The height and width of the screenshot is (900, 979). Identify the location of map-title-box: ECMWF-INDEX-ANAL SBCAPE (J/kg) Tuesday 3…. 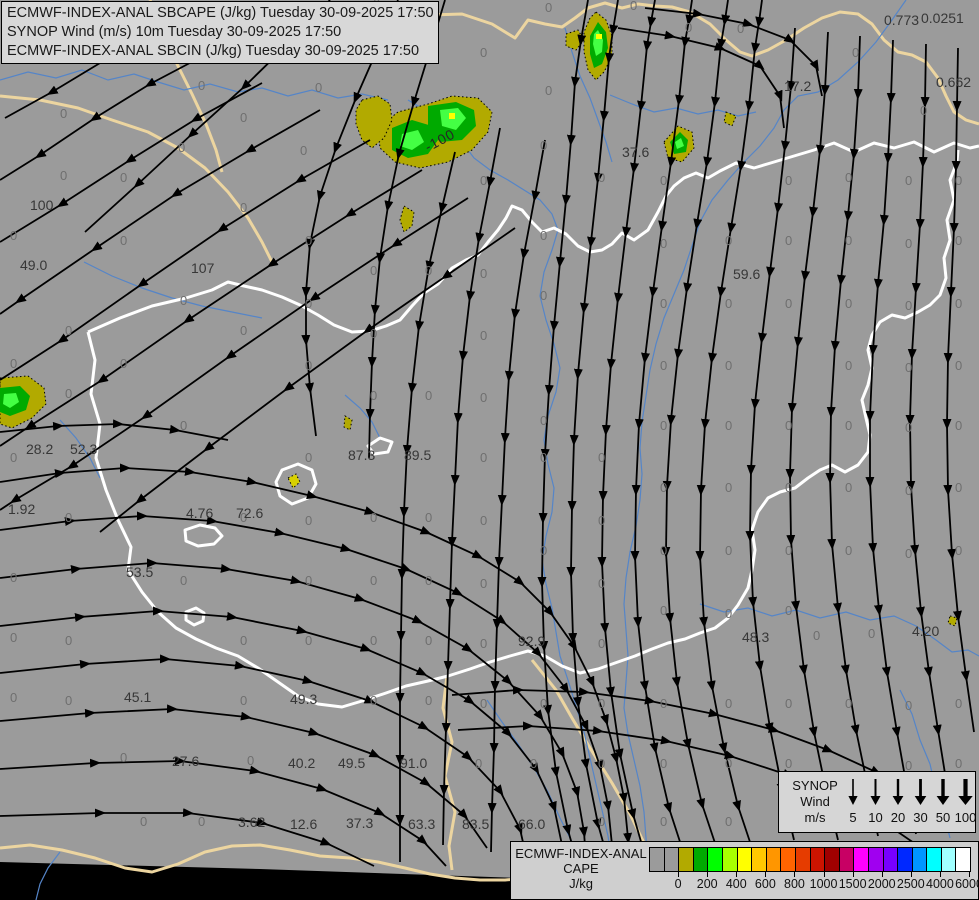
(220, 32).